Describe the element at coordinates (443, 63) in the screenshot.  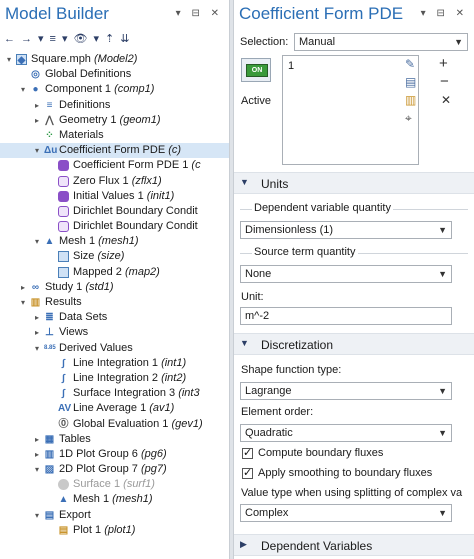
I see `add-icon: +` at that location.